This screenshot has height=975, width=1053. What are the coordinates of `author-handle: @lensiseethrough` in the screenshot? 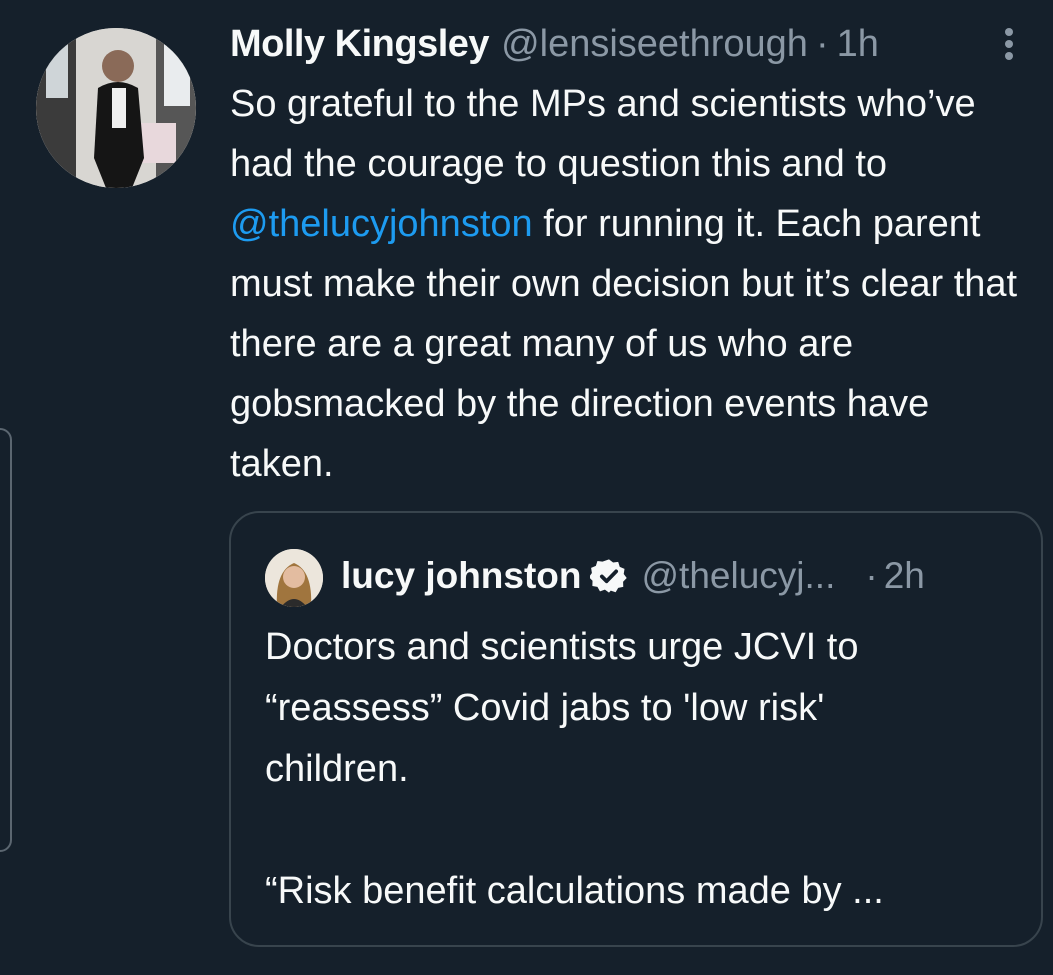 It's located at (654, 44).